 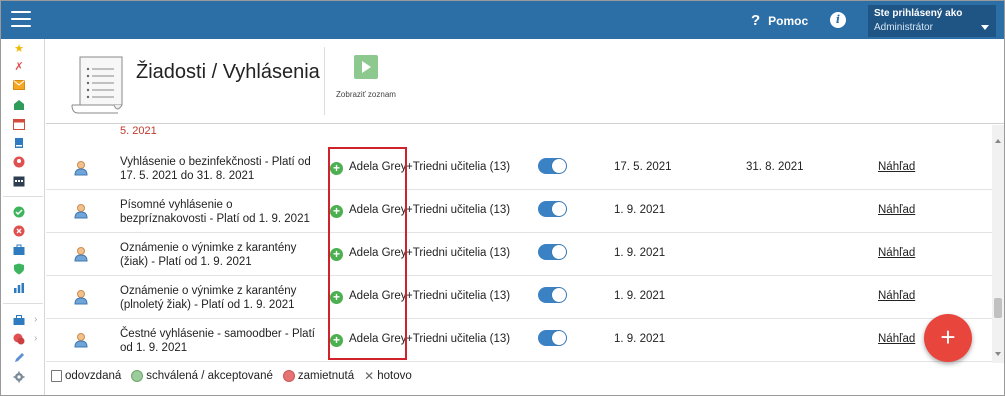 I want to click on legend-sent-label: odovzdaná, so click(x=93, y=376).